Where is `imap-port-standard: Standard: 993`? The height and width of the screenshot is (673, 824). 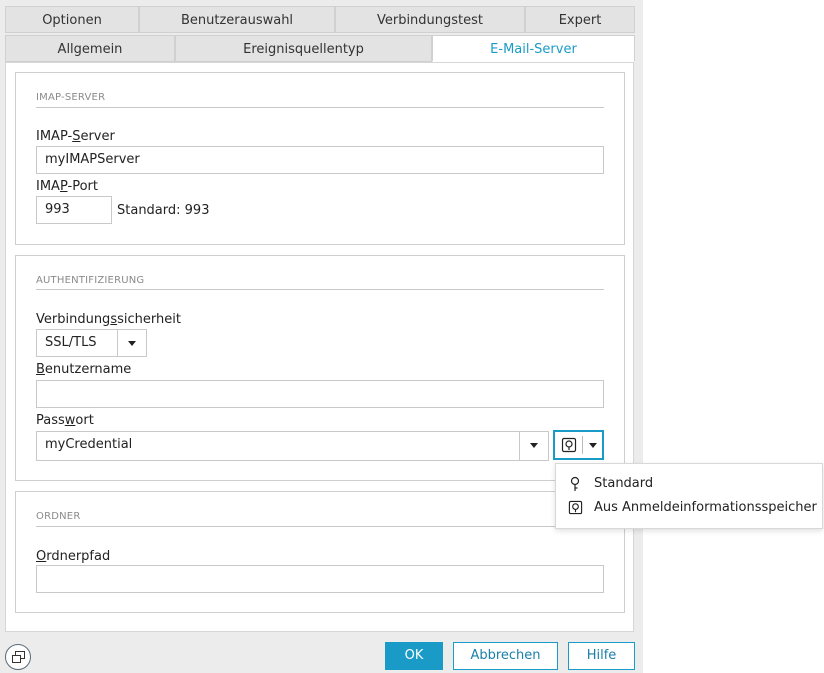 imap-port-standard: Standard: 993 is located at coordinates (163, 210).